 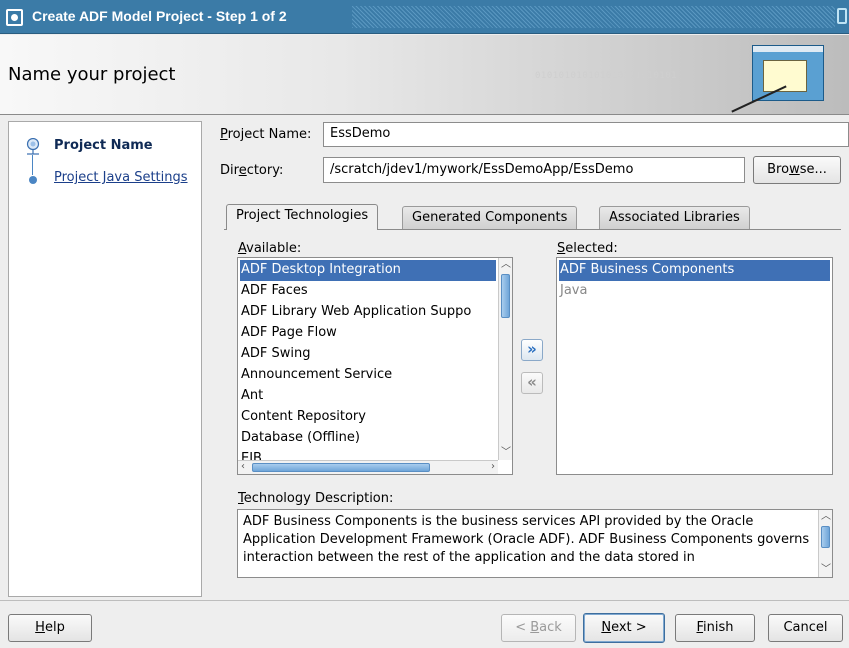 What do you see at coordinates (121, 177) in the screenshot?
I see `step-link: Project Java Settings` at bounding box center [121, 177].